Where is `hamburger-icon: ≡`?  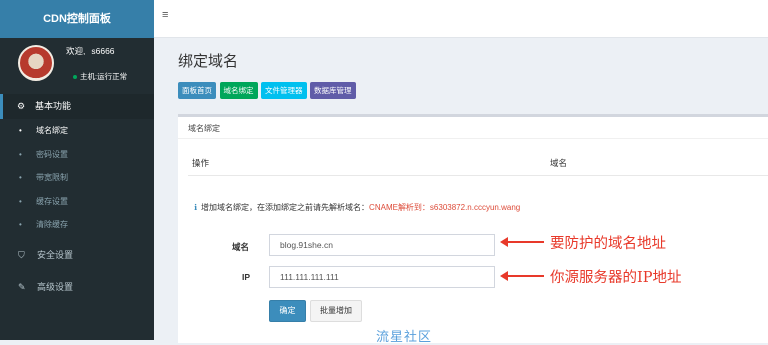 hamburger-icon: ≡ is located at coordinates (165, 15).